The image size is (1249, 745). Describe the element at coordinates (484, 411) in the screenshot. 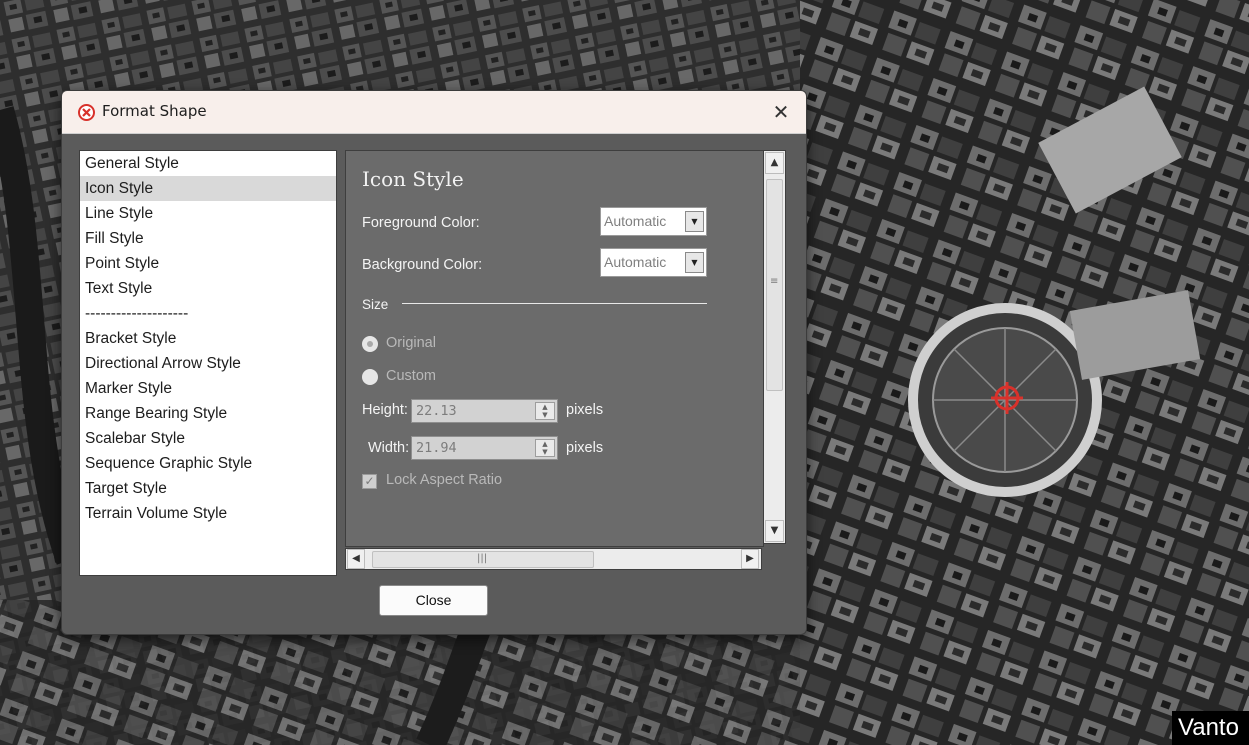

I see `height-spinner: 22.13 ▲ ▼` at that location.